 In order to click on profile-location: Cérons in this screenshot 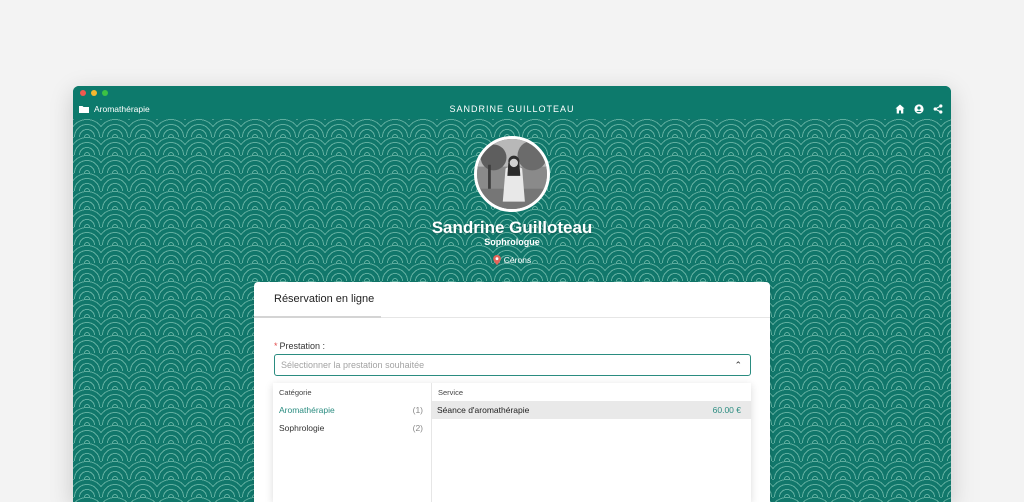, I will do `click(512, 260)`.